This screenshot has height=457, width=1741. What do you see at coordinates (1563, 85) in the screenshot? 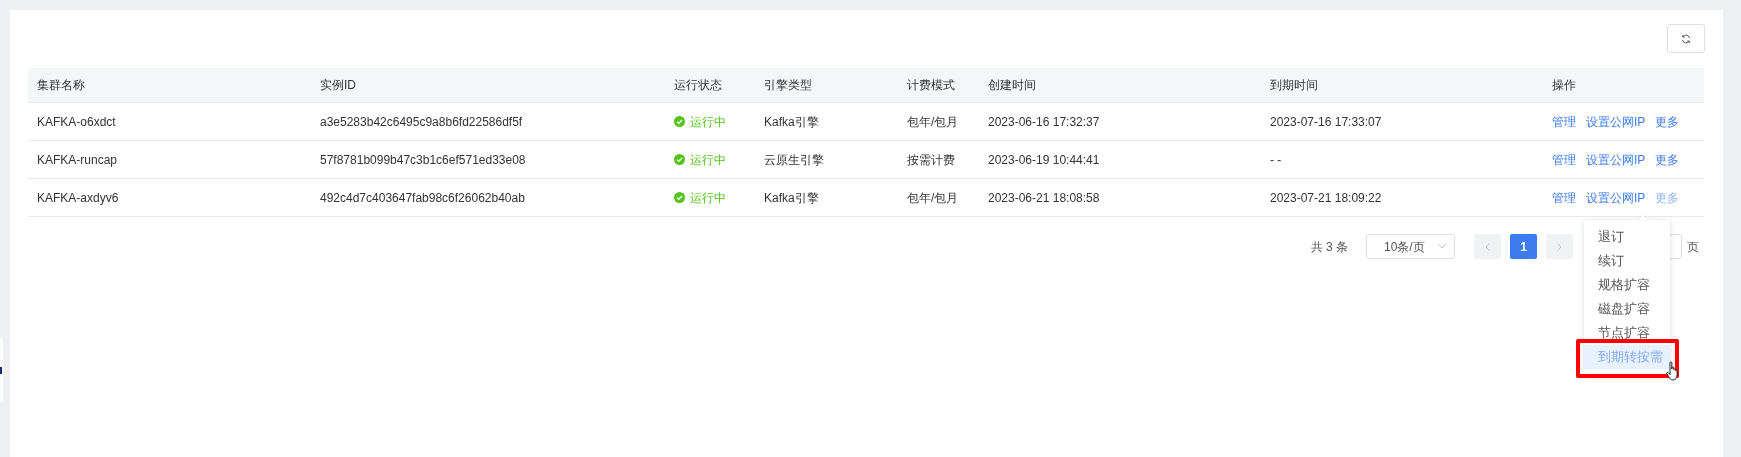
I see `column-header: 操作` at bounding box center [1563, 85].